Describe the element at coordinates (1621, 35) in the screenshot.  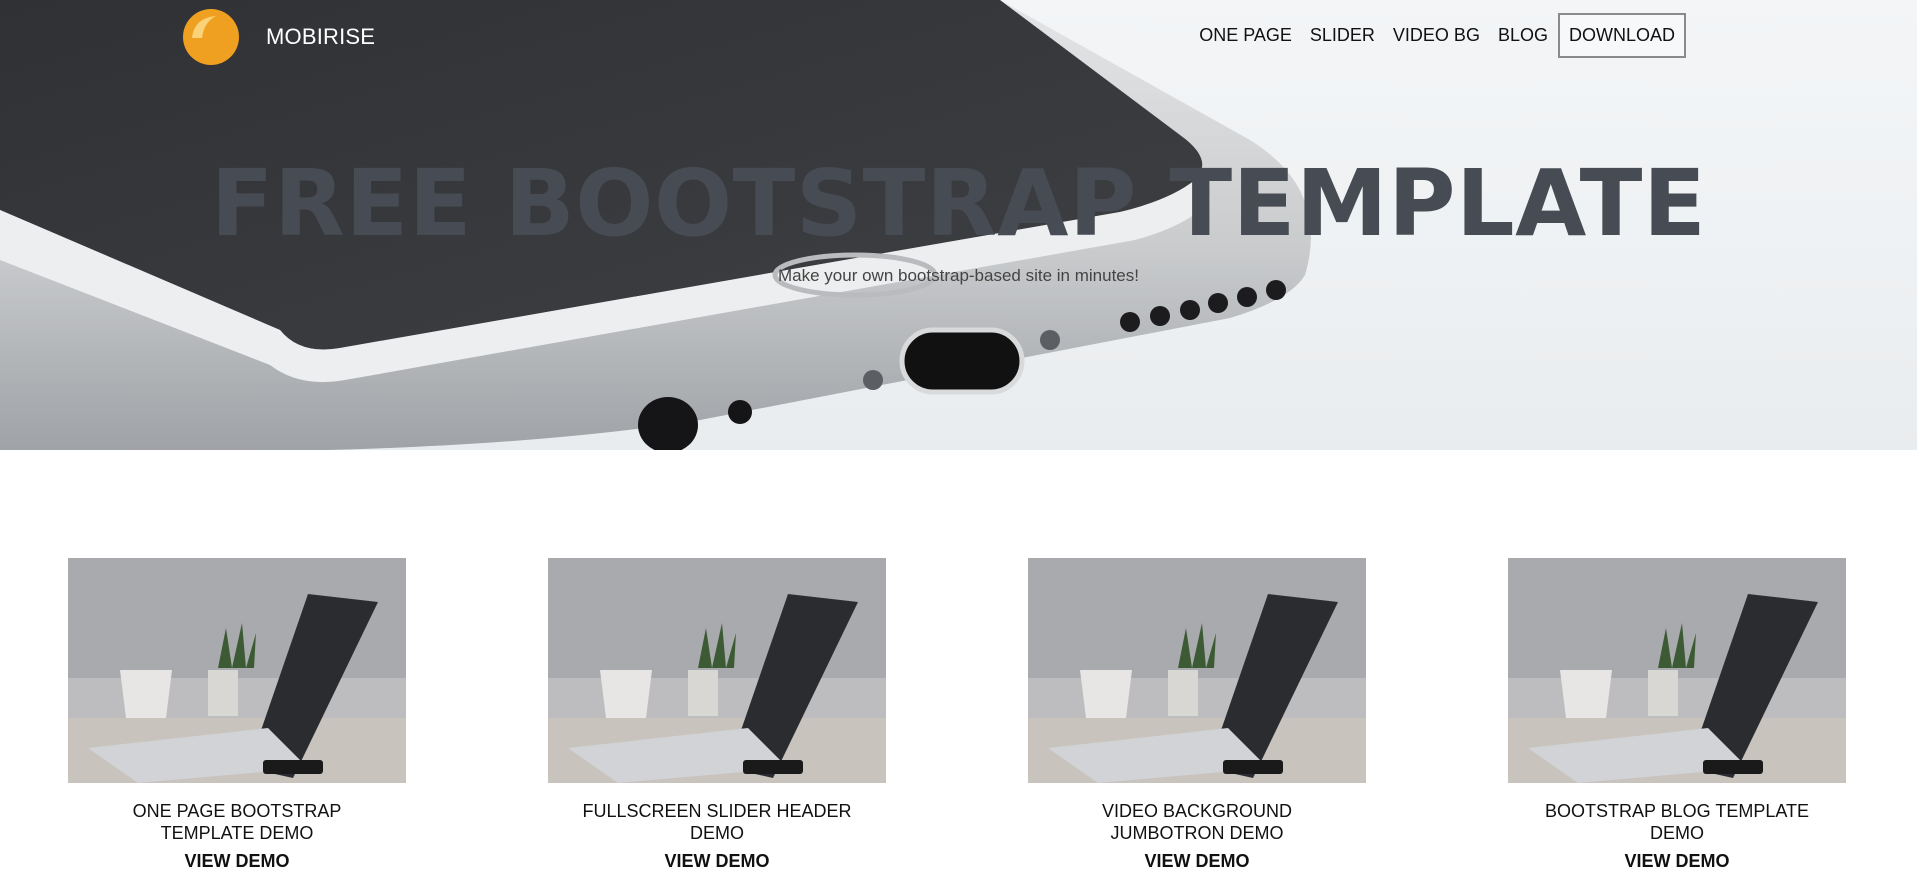
I see `download-button: DOWNLOAD` at that location.